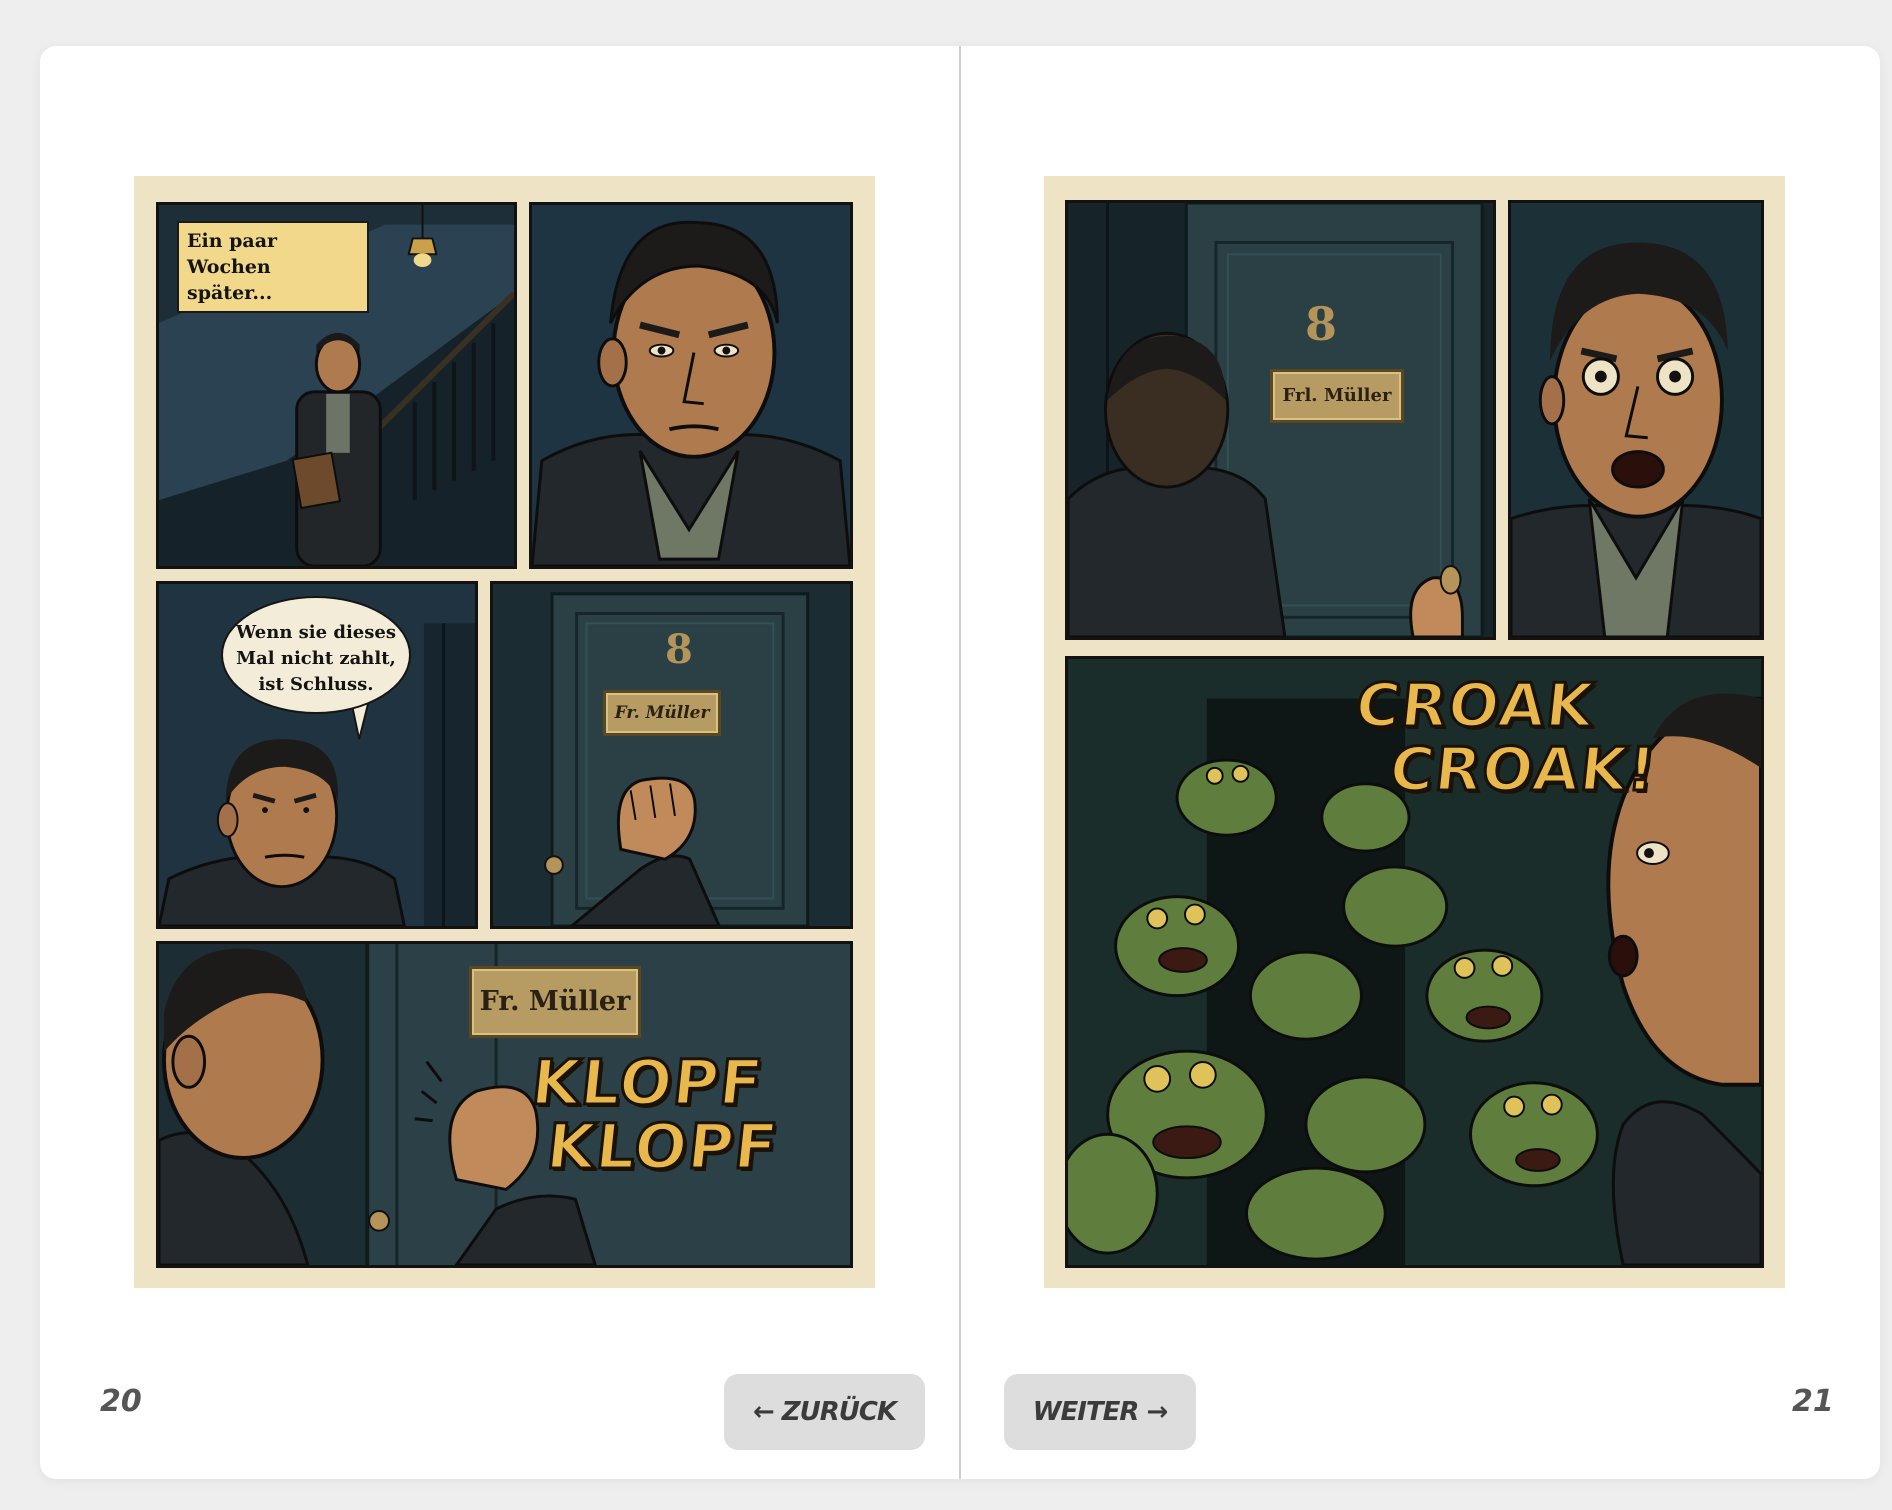 The height and width of the screenshot is (1510, 1892). I want to click on book-spine, so click(960, 762).